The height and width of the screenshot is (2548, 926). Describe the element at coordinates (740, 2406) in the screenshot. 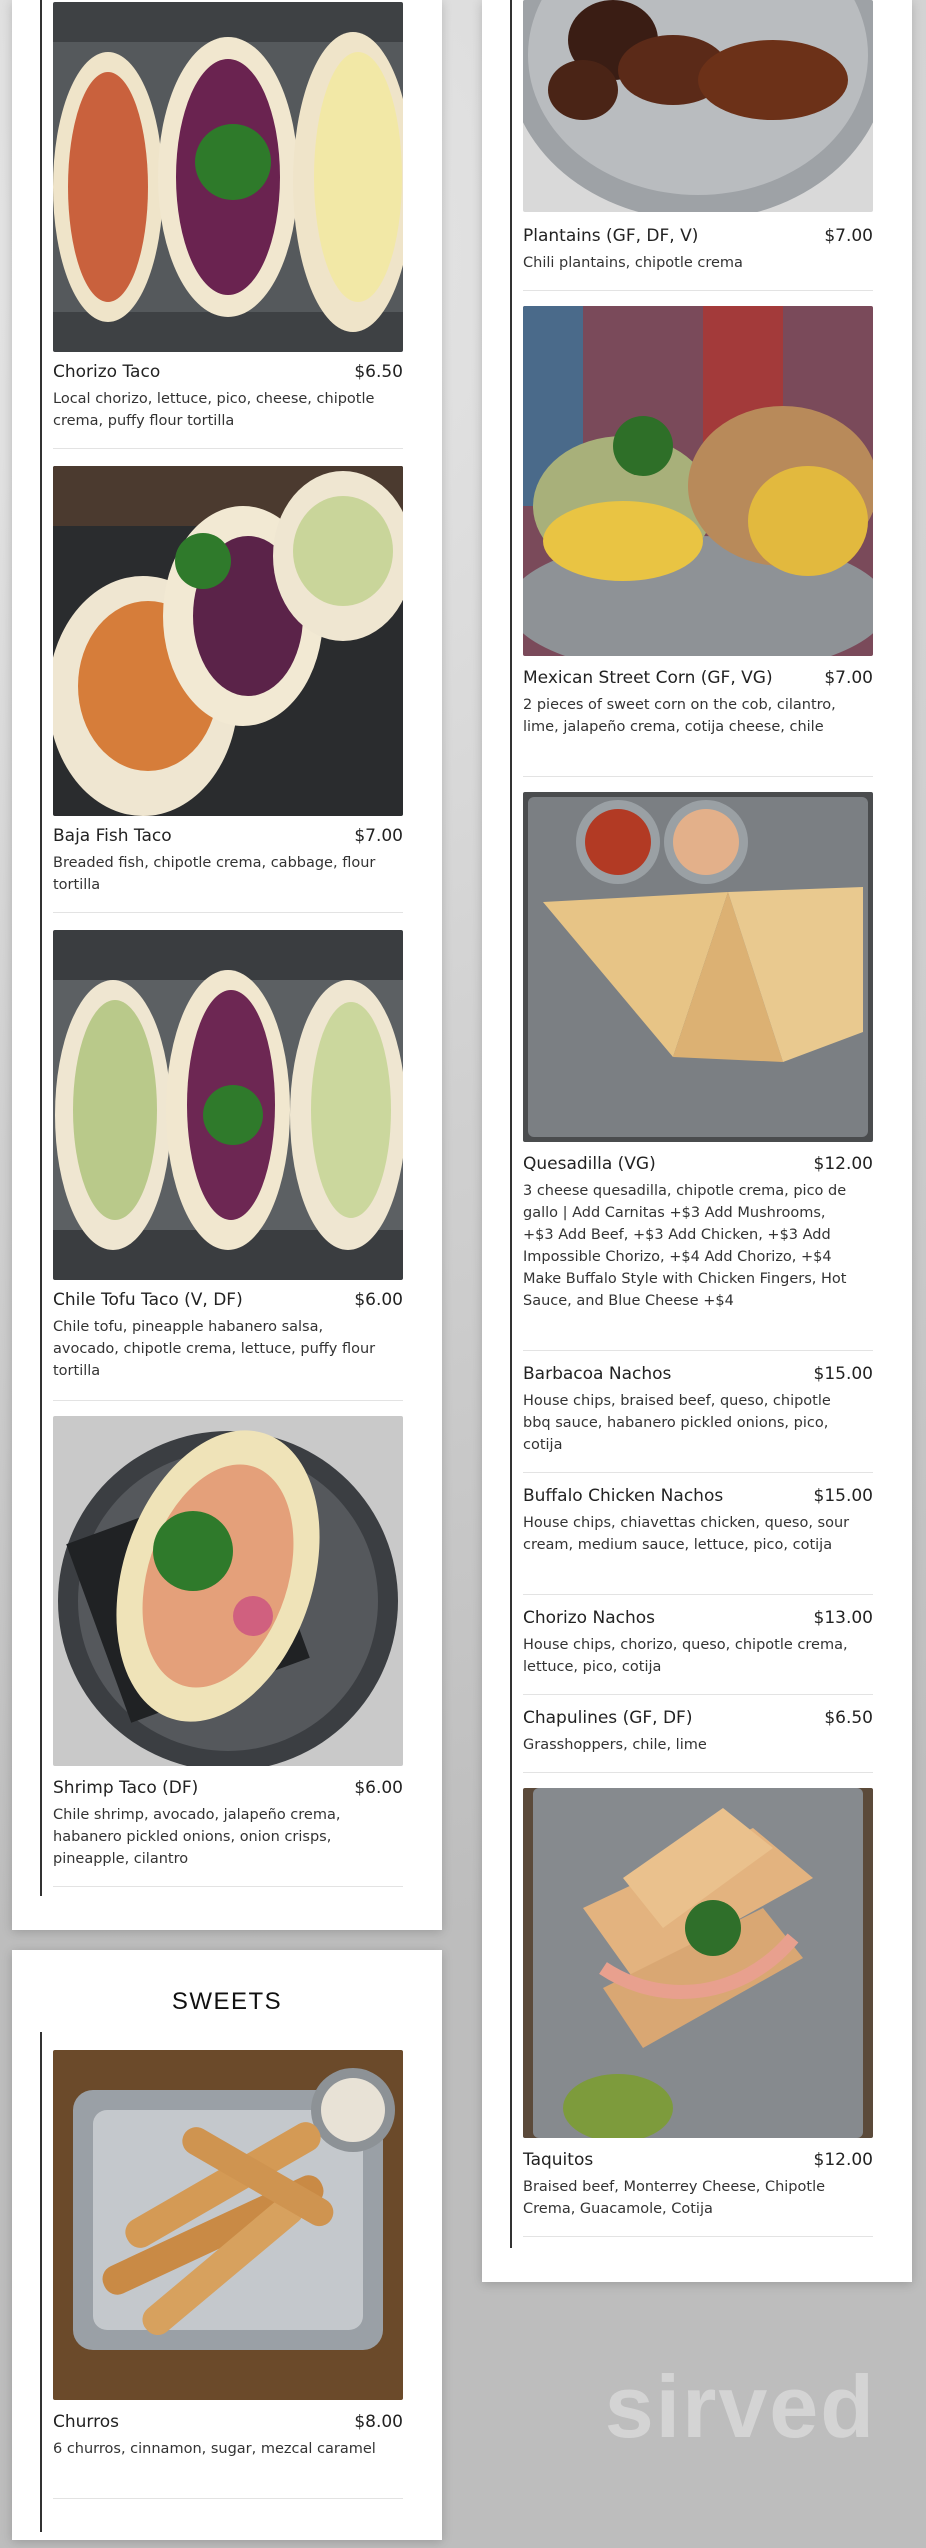

I see `sirved-watermark: sirved` at that location.